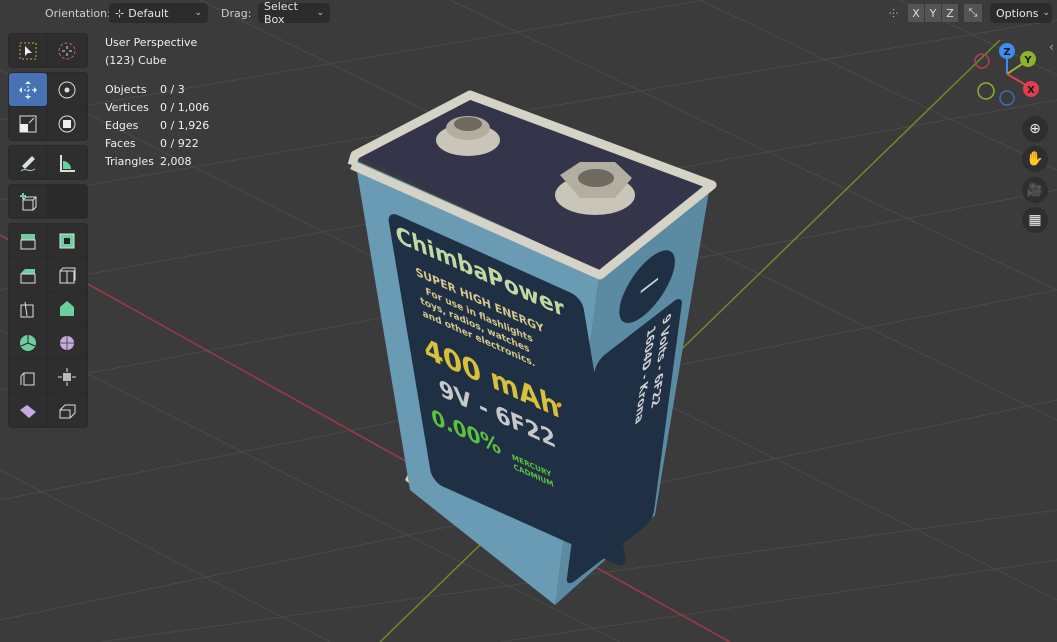 The height and width of the screenshot is (642, 1057). I want to click on spin-icon, so click(28, 342).